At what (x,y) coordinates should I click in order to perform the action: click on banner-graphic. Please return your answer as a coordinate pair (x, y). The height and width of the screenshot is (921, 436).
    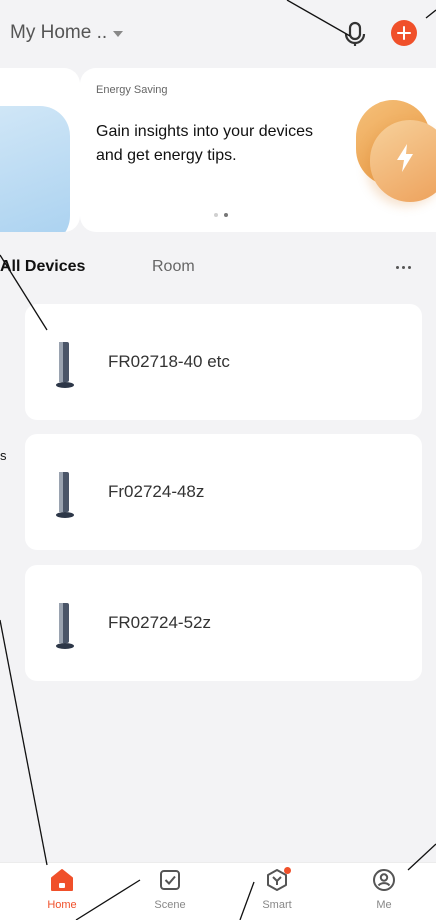
    Looking at the image, I should click on (35, 169).